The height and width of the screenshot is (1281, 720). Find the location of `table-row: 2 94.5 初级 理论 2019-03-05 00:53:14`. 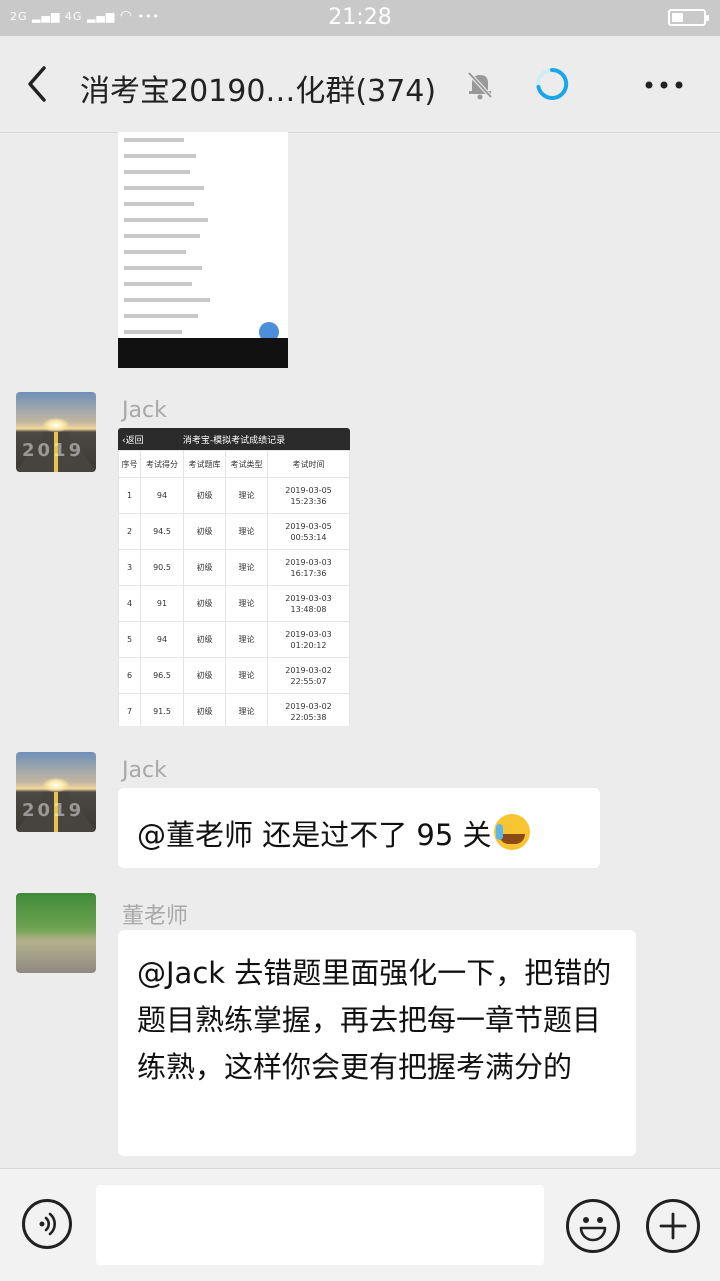

table-row: 2 94.5 初级 理论 2019-03-05 00:53:14 is located at coordinates (234, 531).